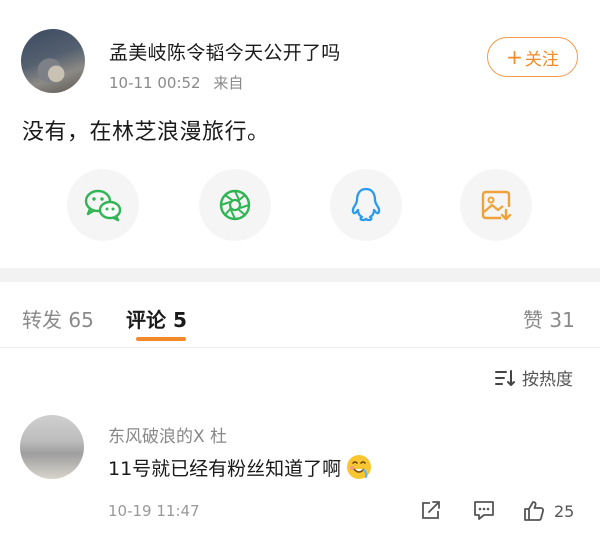 The width and height of the screenshot is (600, 533). What do you see at coordinates (154, 511) in the screenshot?
I see `comment-time: 10-19 11:47` at bounding box center [154, 511].